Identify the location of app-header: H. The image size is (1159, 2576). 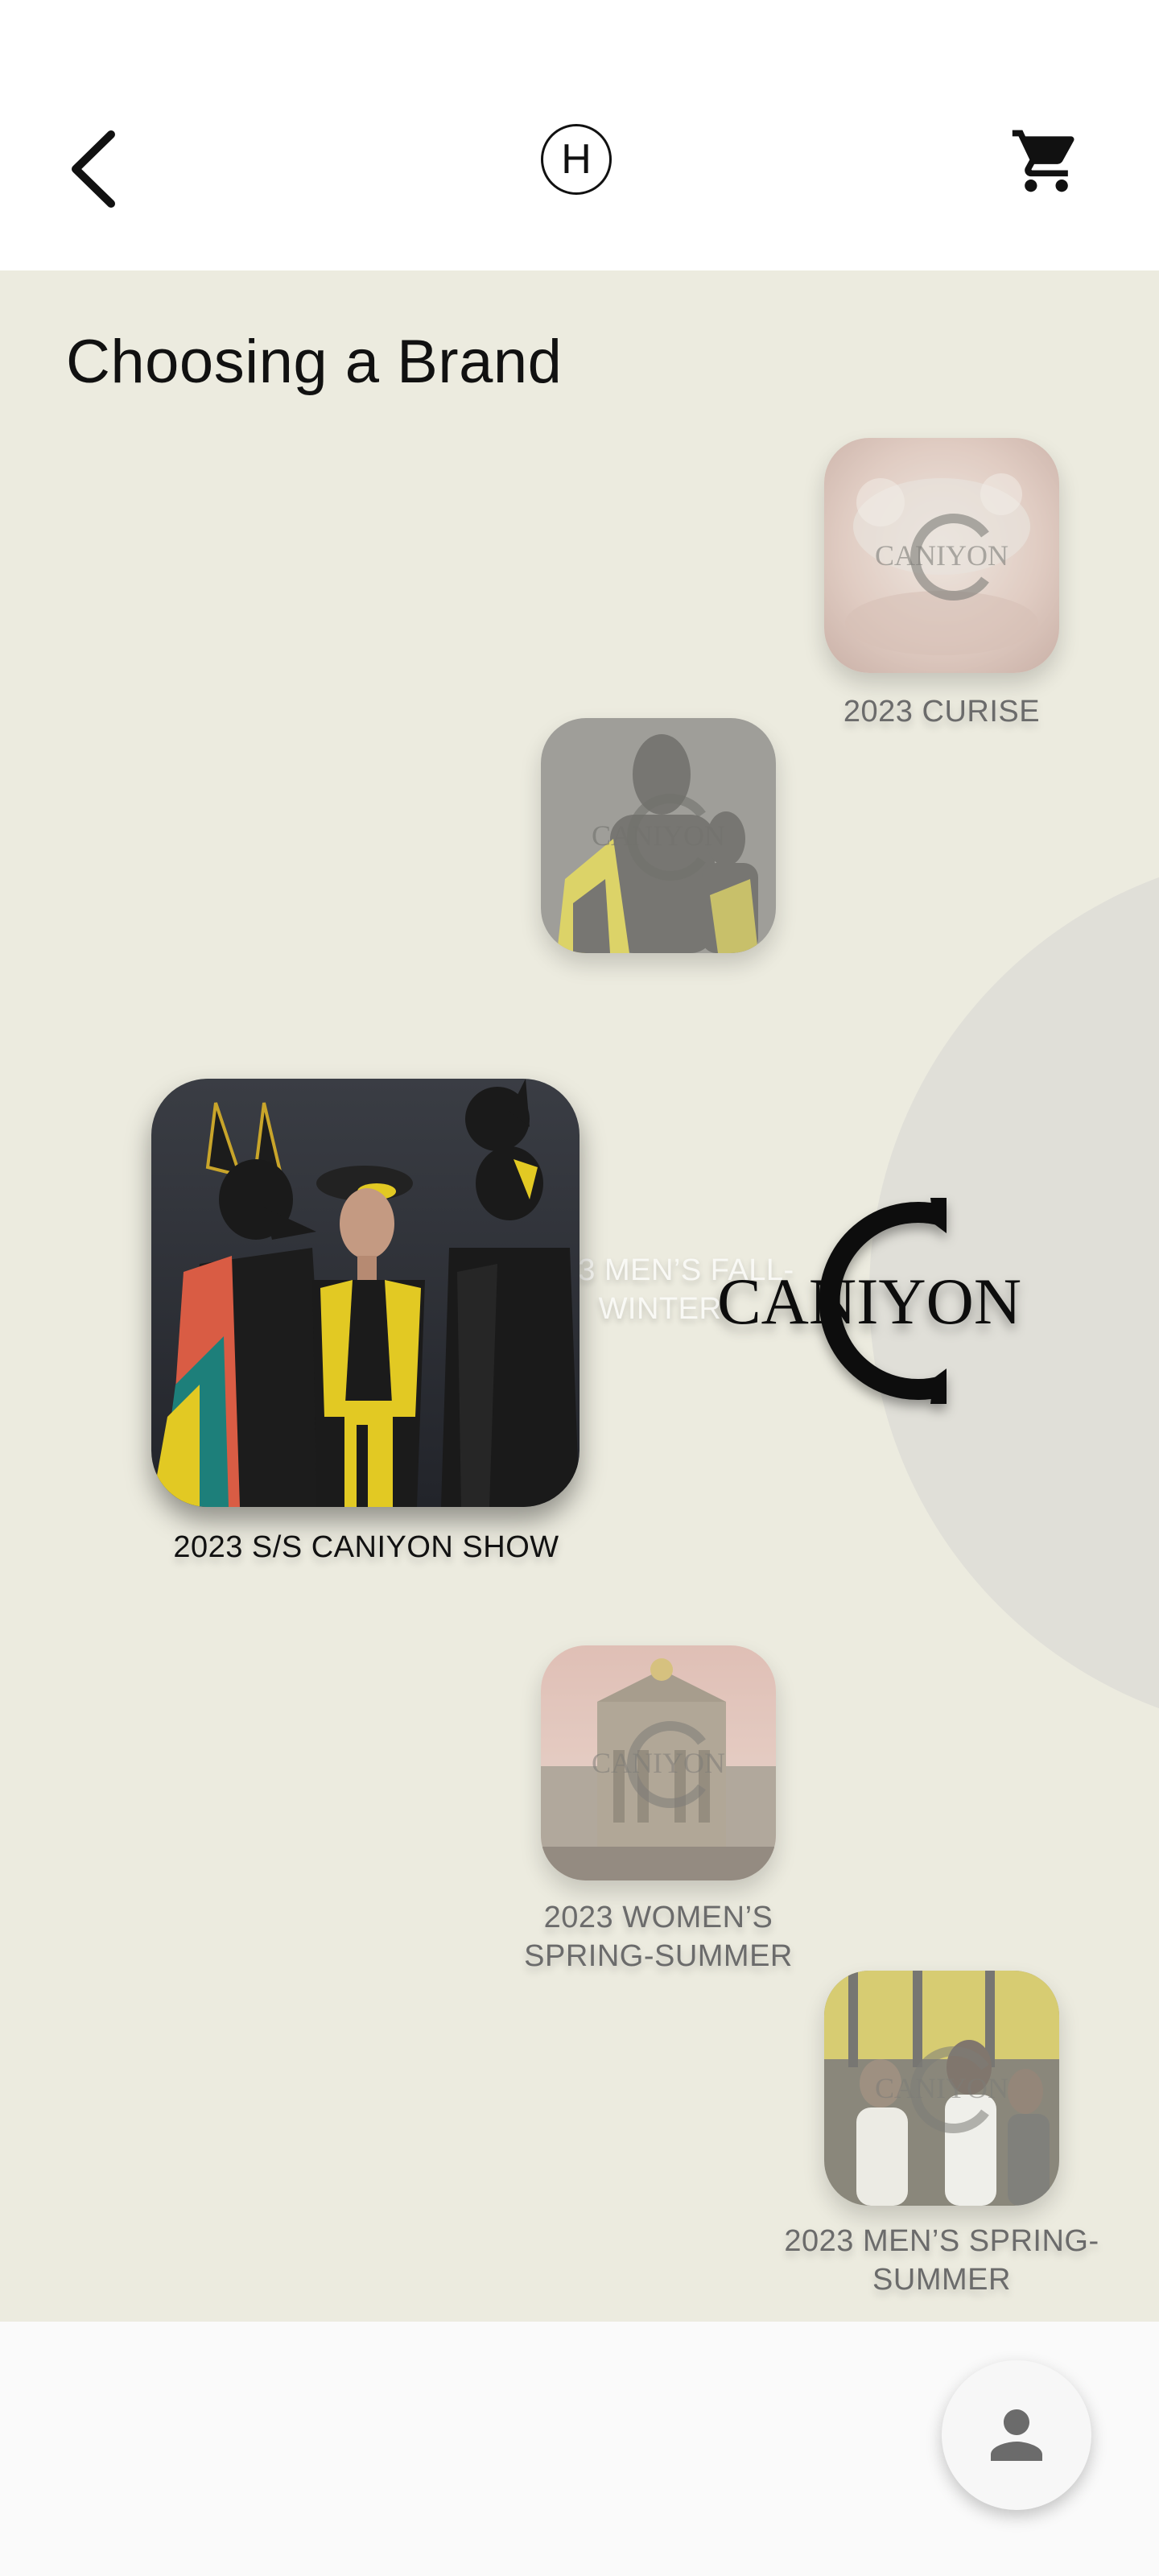
(579, 135).